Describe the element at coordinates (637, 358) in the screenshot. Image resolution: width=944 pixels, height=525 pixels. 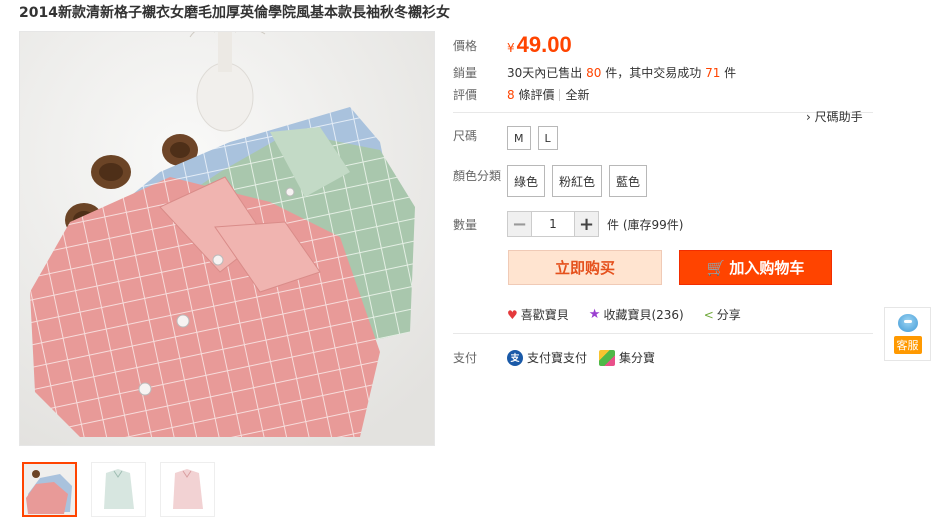
I see `jifen-label: 集分寶` at that location.